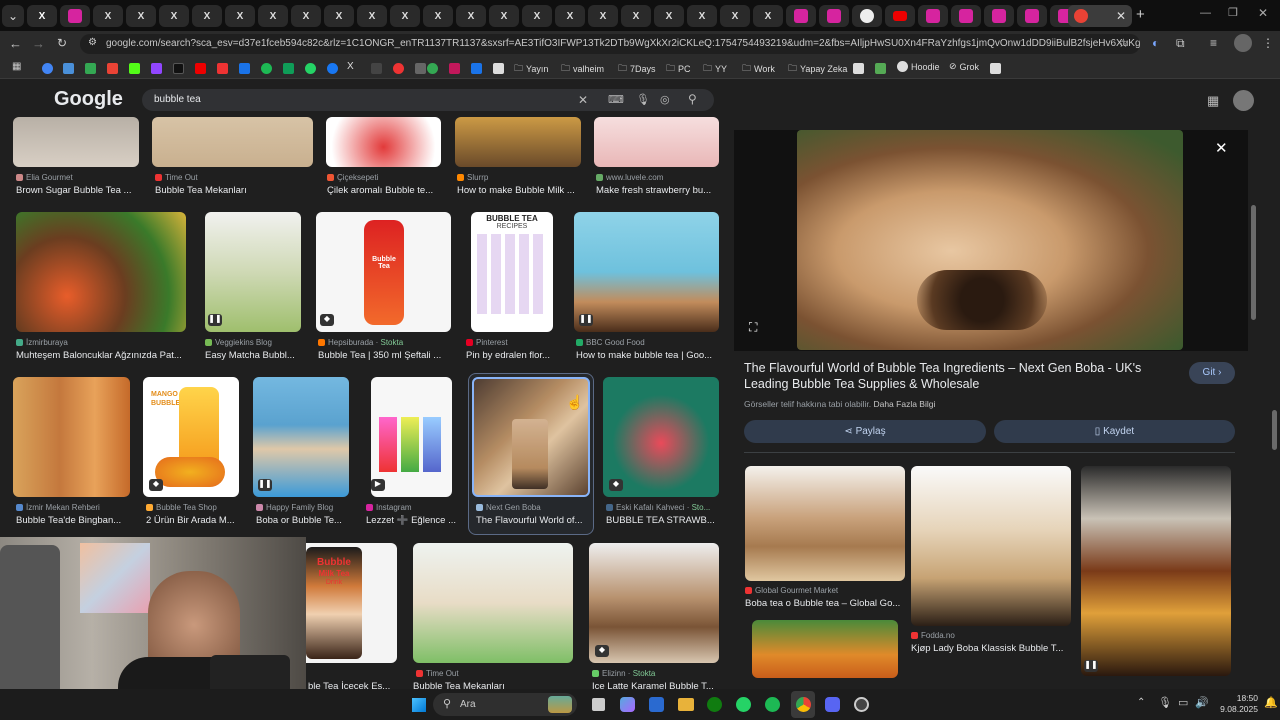 Image resolution: width=1280 pixels, height=720 pixels. What do you see at coordinates (1243, 43) in the screenshot?
I see `profile-avatar` at bounding box center [1243, 43].